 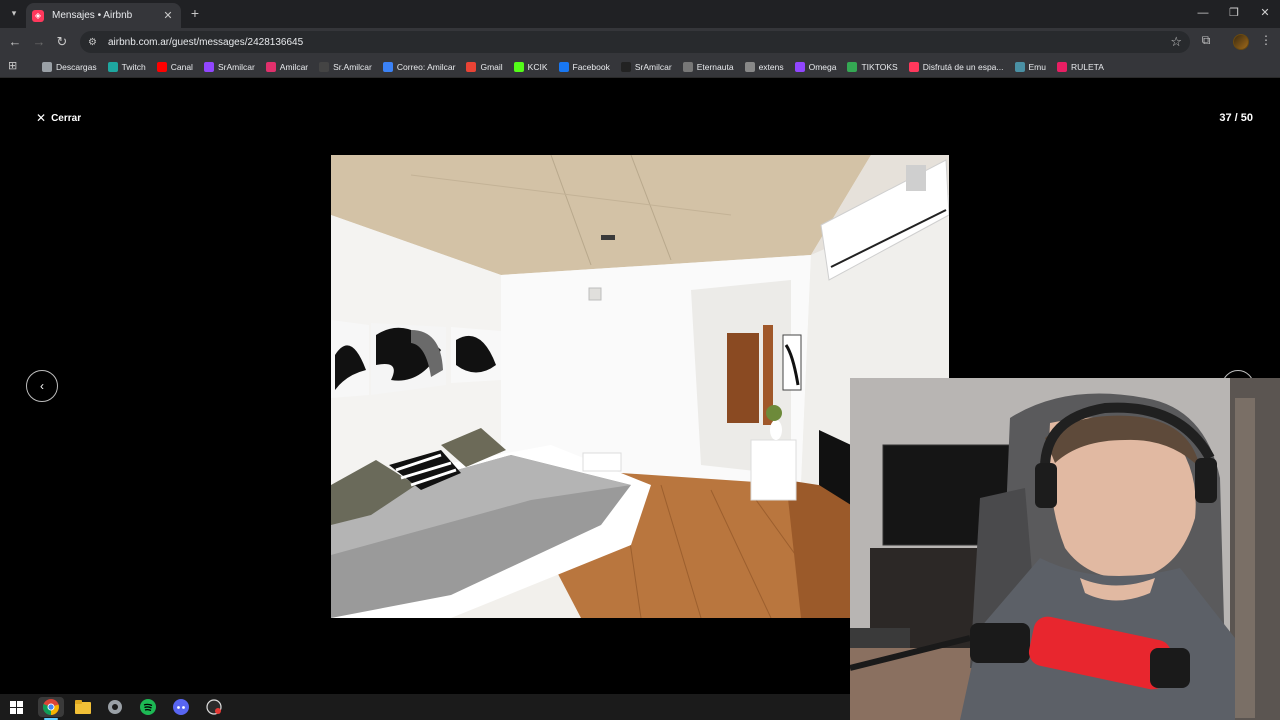 I want to click on tab-close-icon: ✕, so click(x=168, y=15).